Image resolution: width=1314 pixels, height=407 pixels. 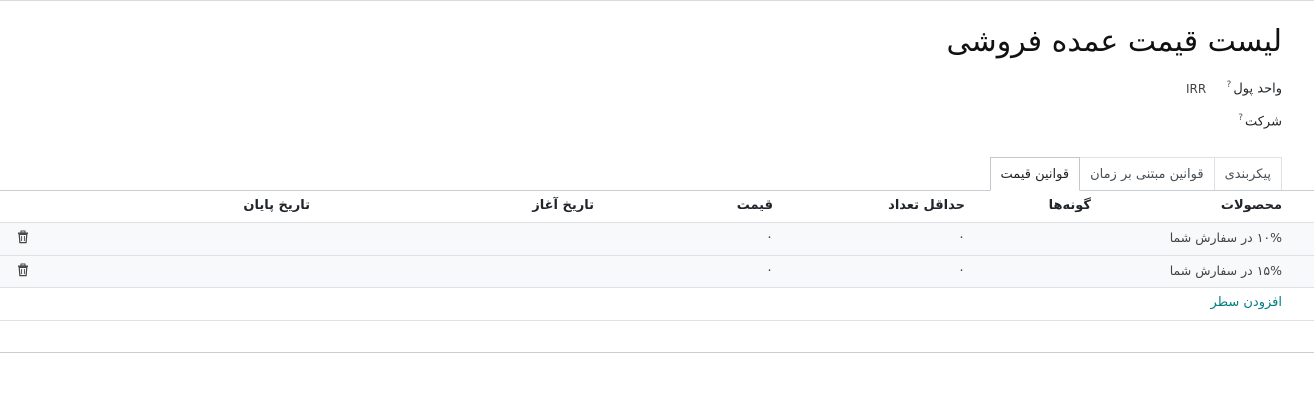 What do you see at coordinates (276, 205) in the screenshot?
I see `column-header-end-date: تاریخ پایان` at bounding box center [276, 205].